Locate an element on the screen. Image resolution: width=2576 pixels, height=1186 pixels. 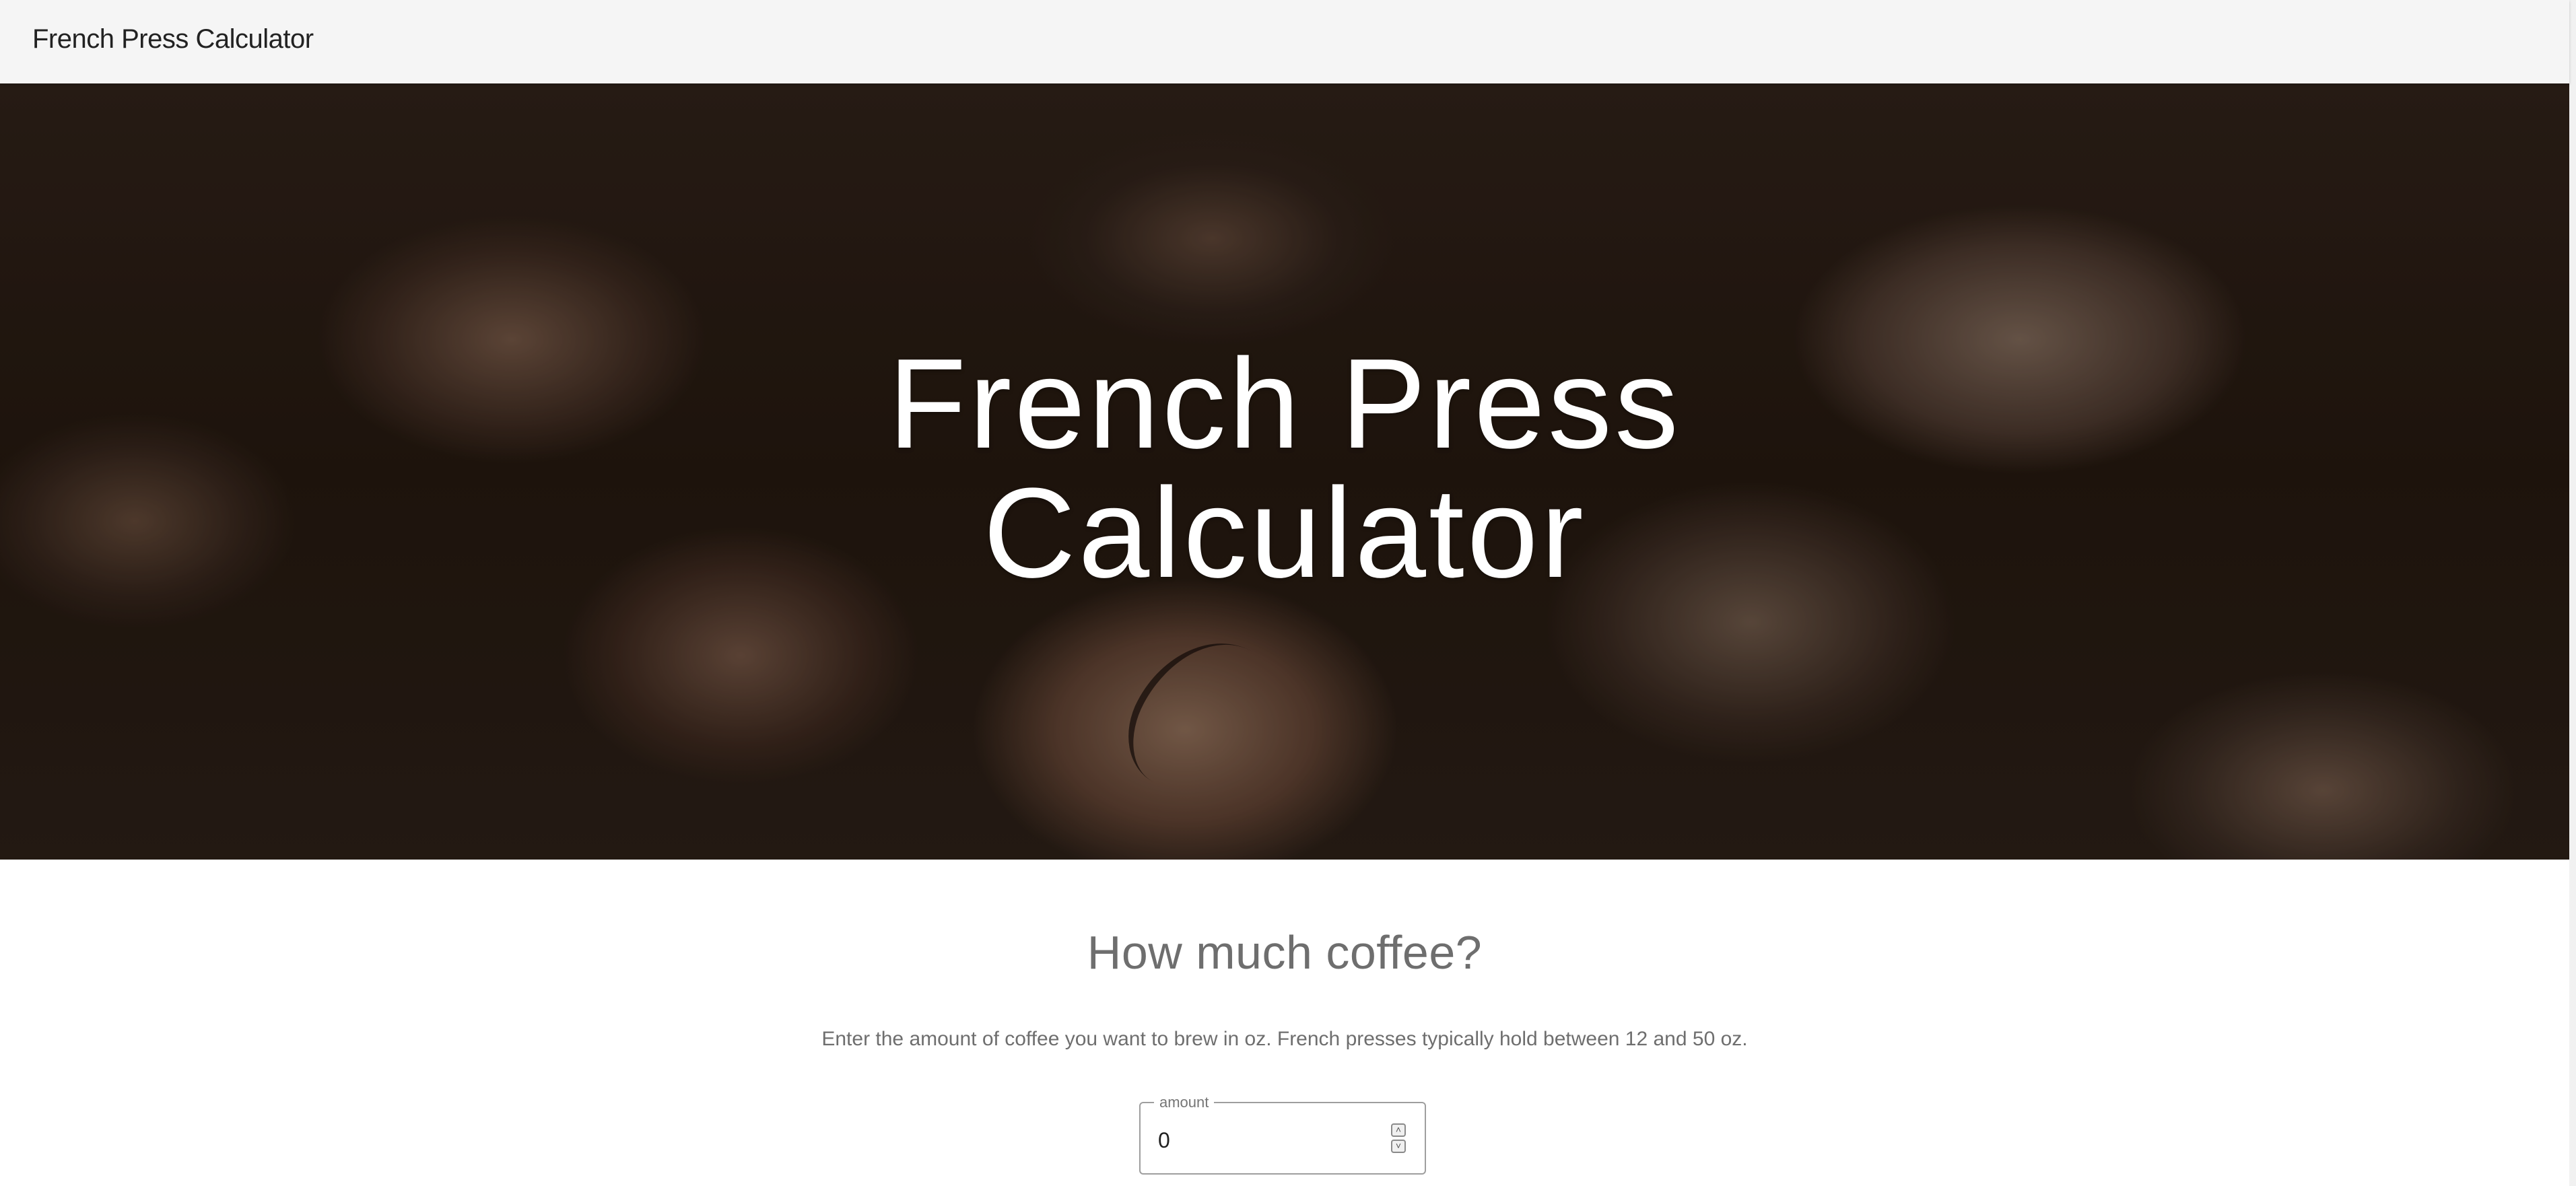
amount-field: amount ˄ ˅ is located at coordinates (1282, 1134).